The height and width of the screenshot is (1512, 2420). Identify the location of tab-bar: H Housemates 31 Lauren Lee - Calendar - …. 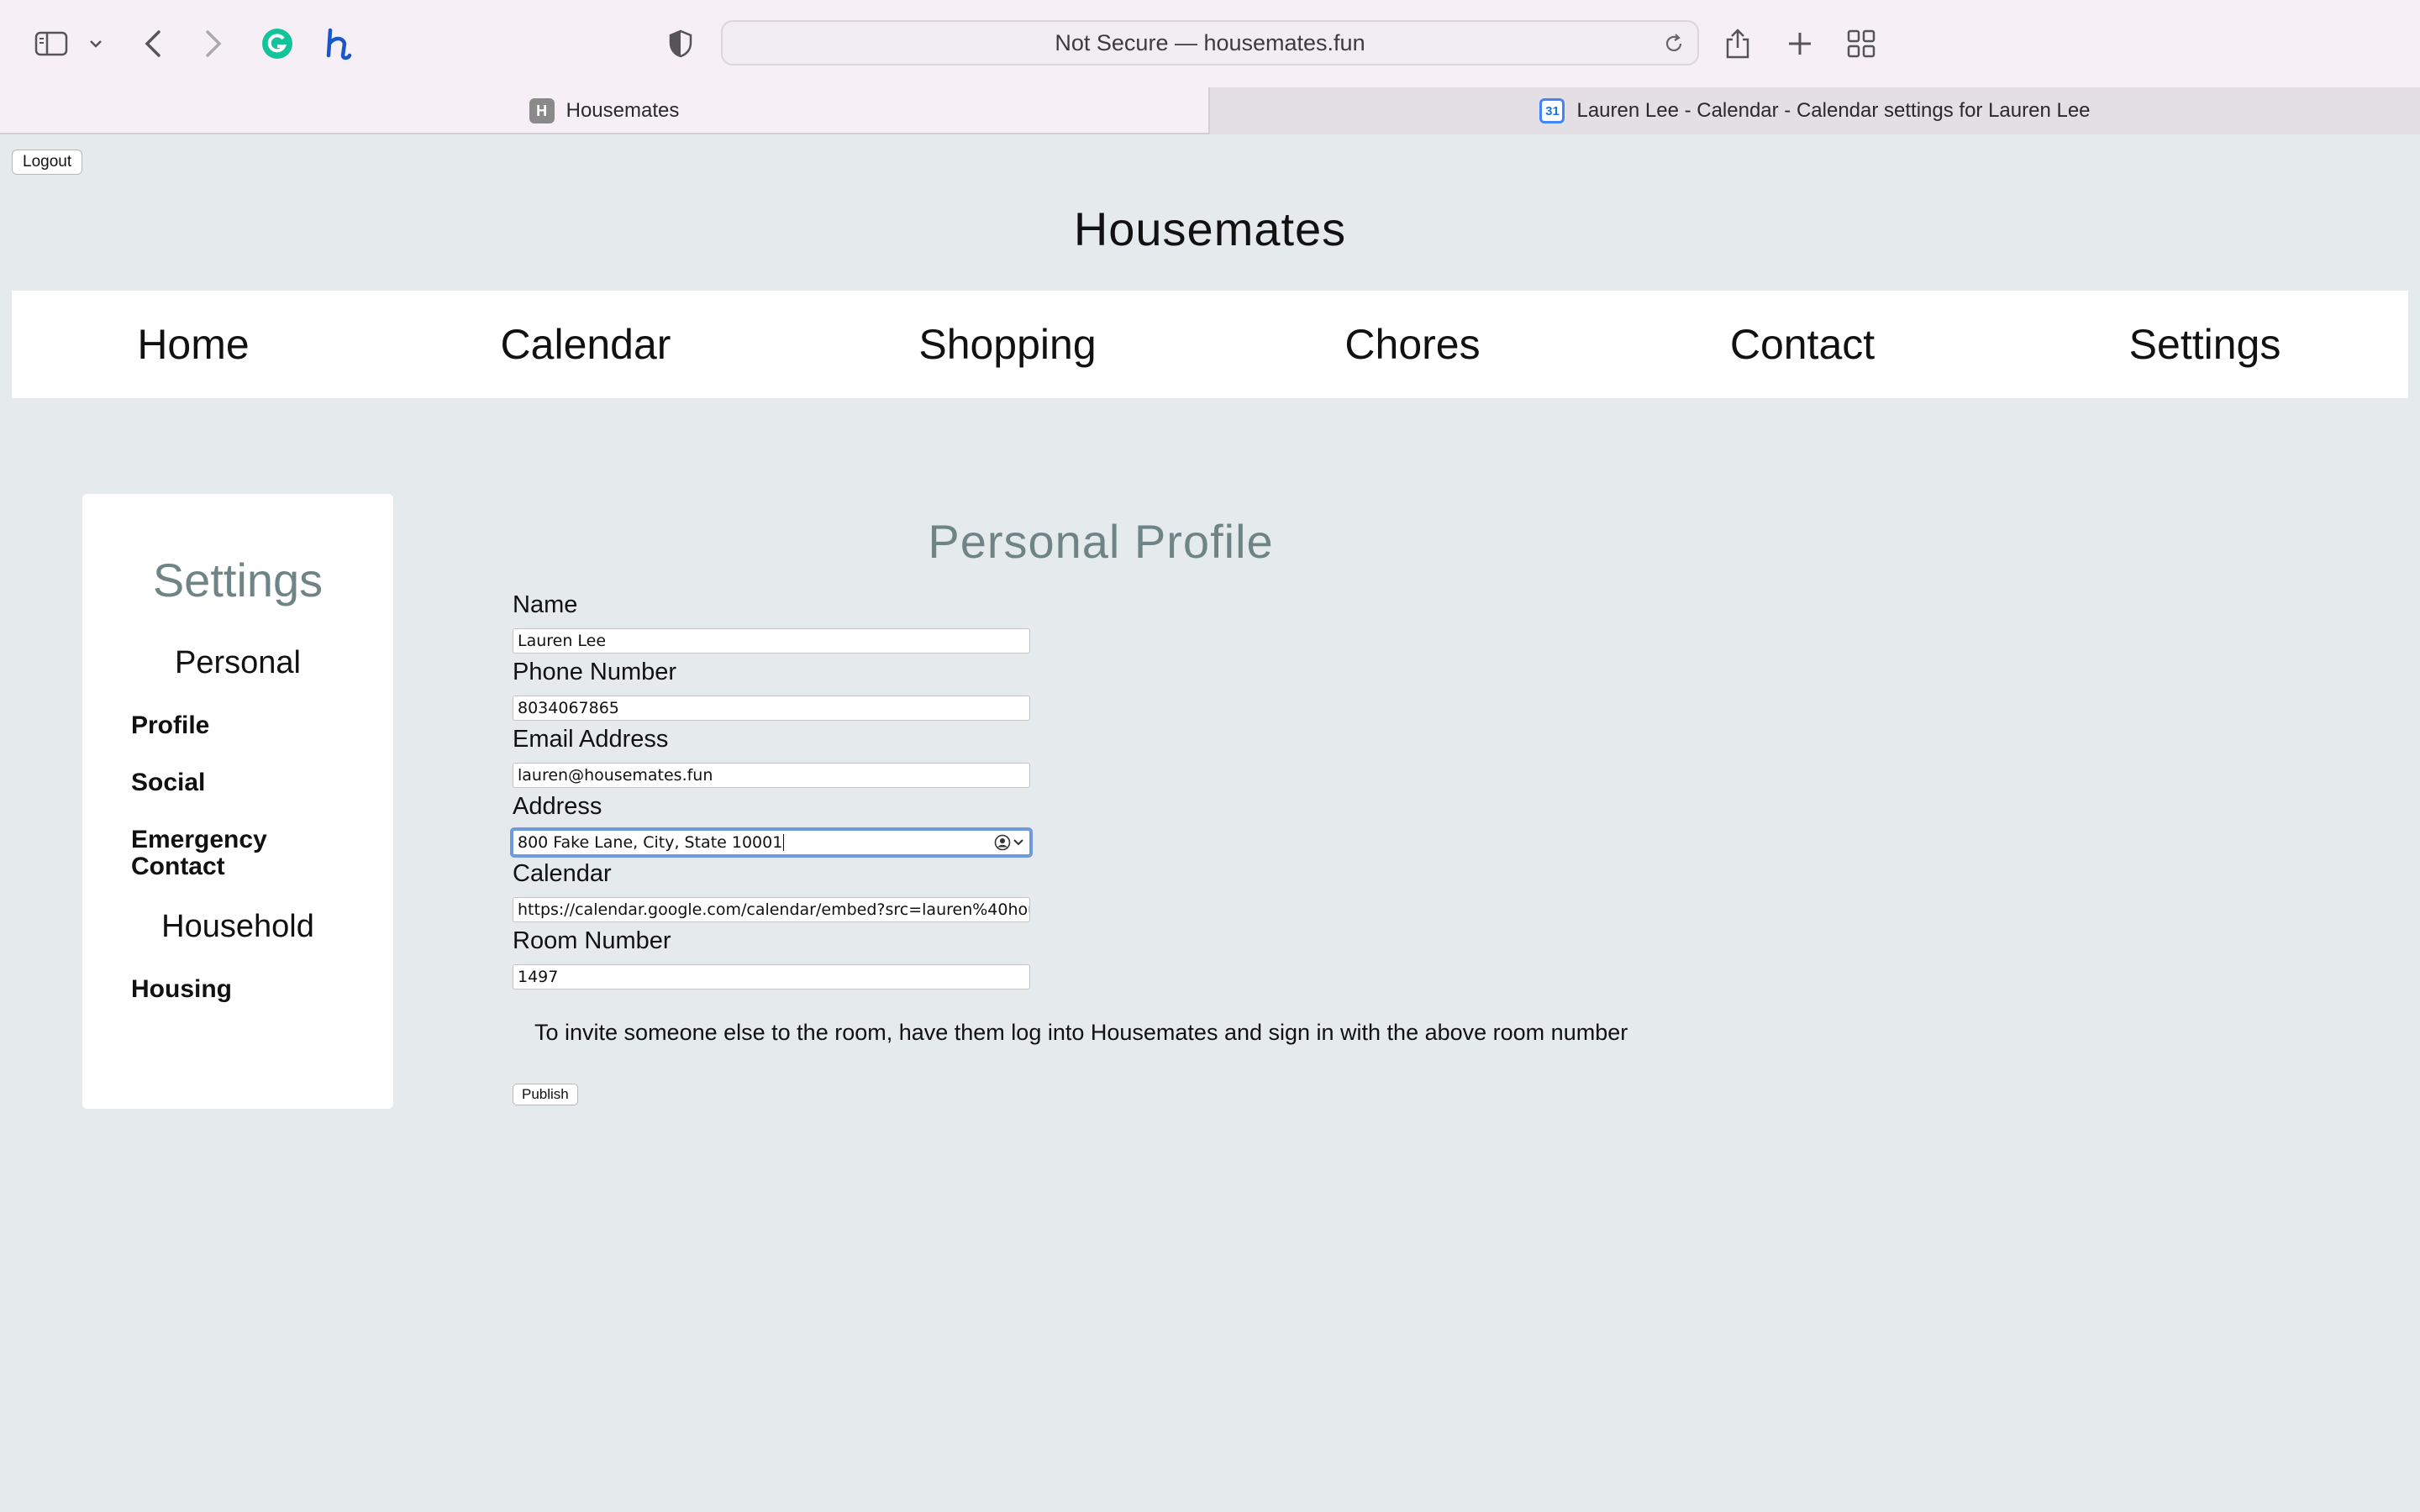
(1210, 110).